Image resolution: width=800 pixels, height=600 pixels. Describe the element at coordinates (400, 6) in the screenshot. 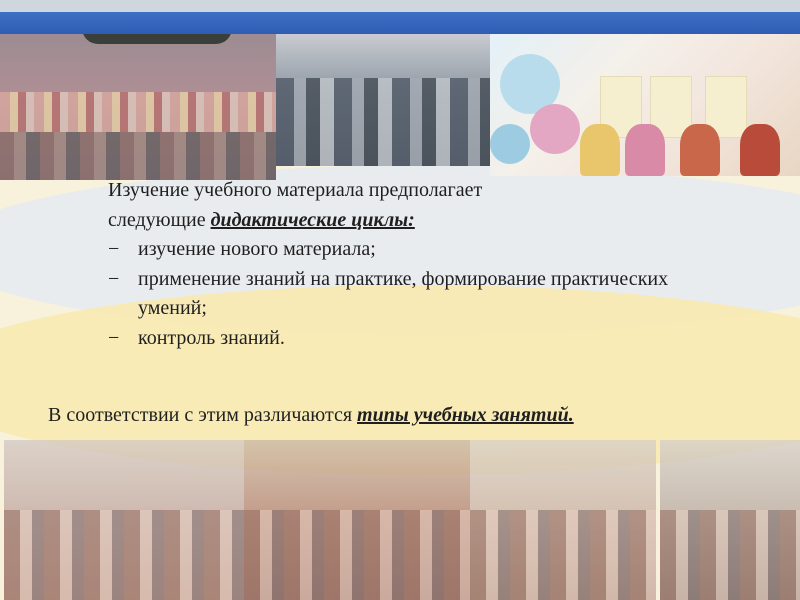

I see `top-strip` at that location.